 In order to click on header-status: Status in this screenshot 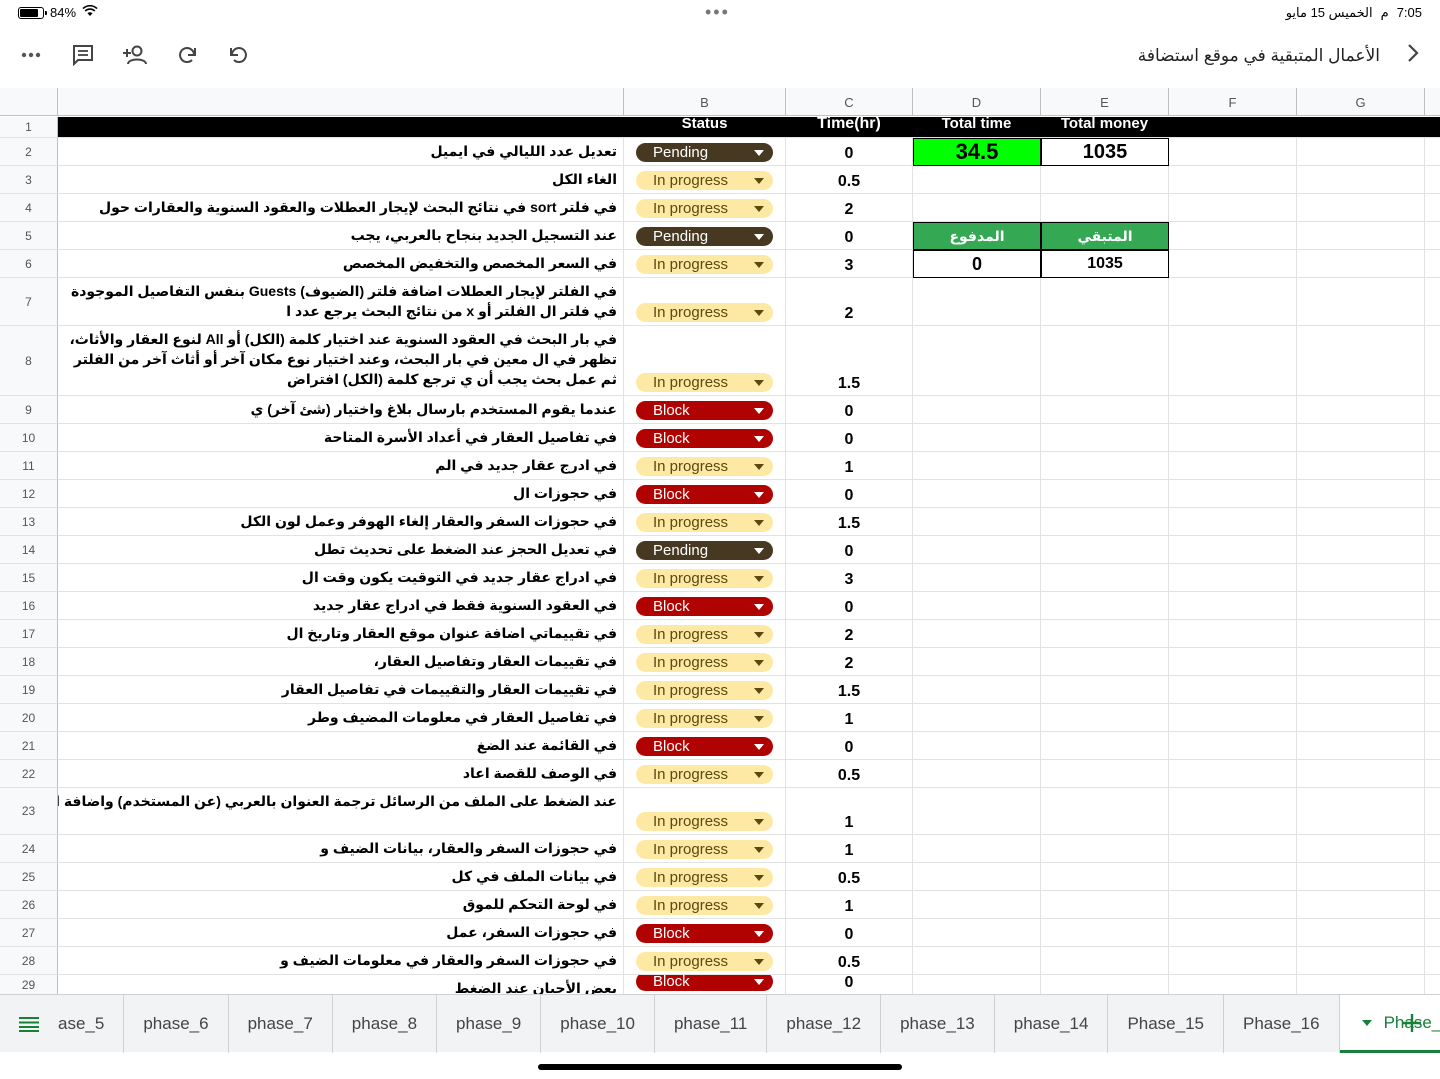, I will do `click(705, 127)`.